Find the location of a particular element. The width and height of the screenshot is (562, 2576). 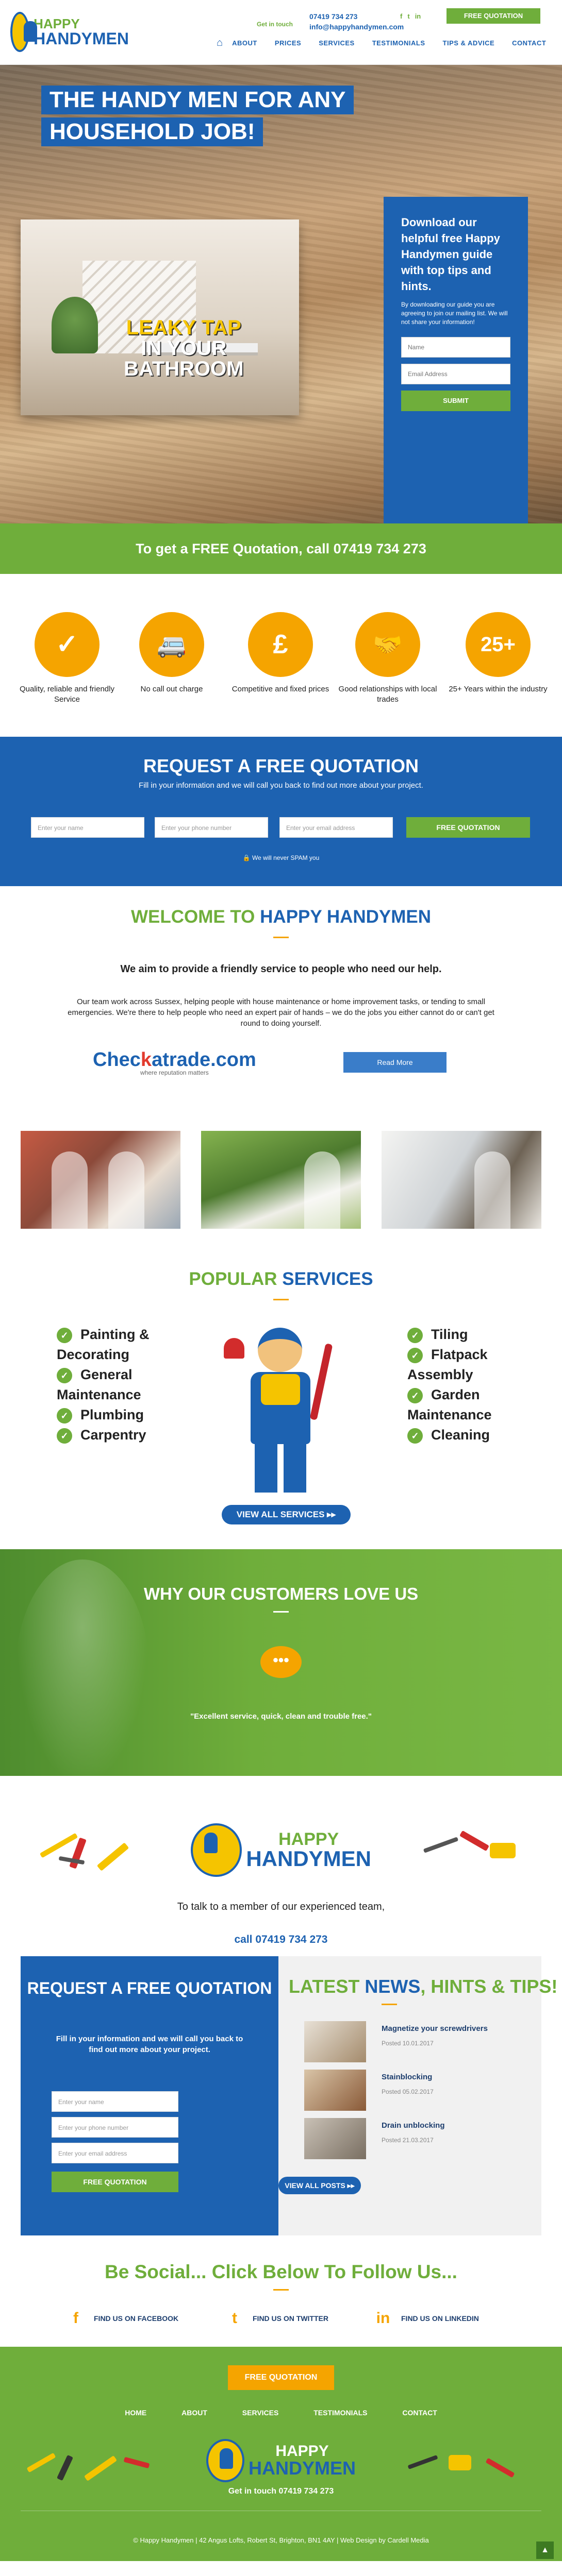

footer-nav: HOME ABOUT SERVICES TESTIMONIALS CONTACT is located at coordinates (281, 2413).